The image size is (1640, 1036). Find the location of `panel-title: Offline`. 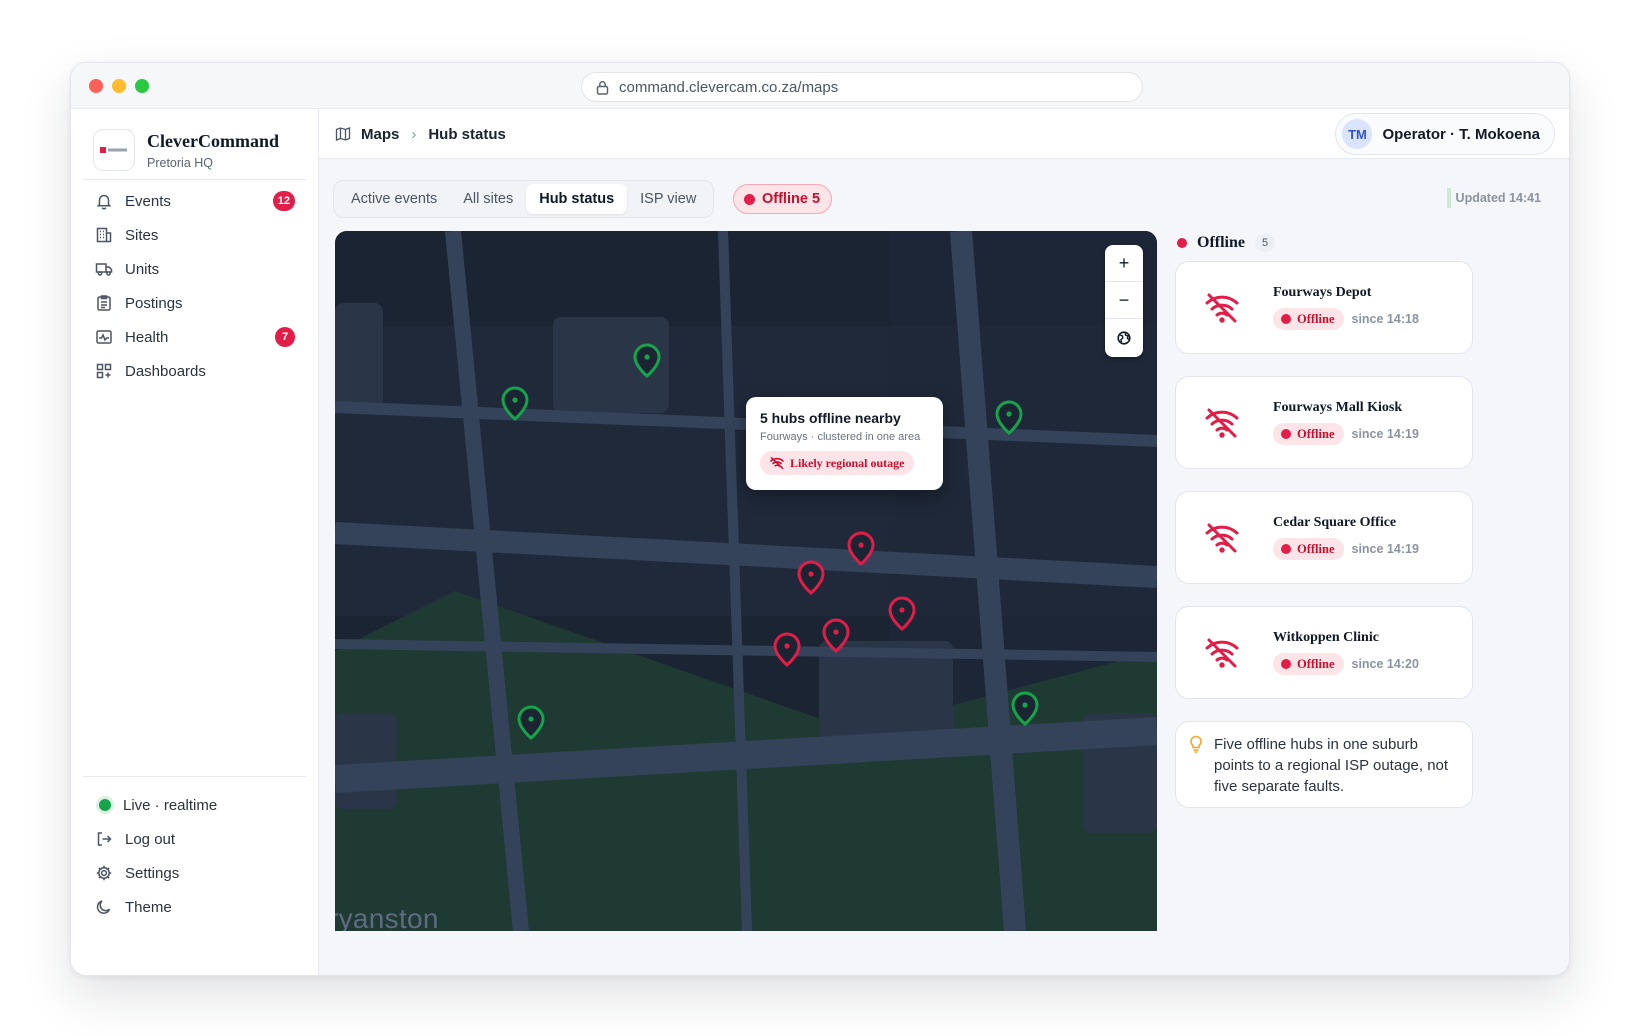

panel-title: Offline is located at coordinates (1221, 242).